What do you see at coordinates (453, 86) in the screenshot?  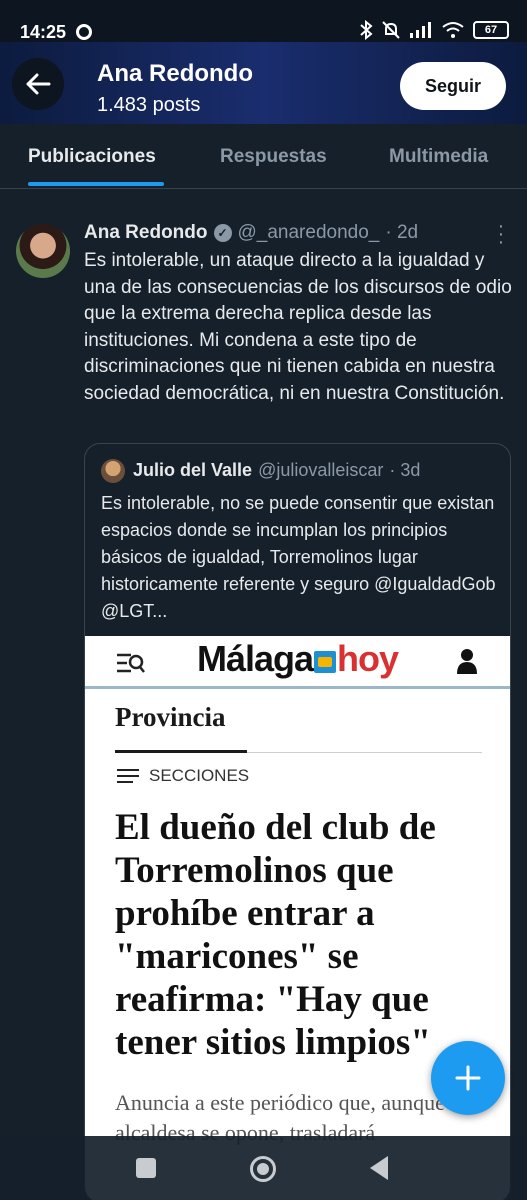 I see `follow-button: Seguir` at bounding box center [453, 86].